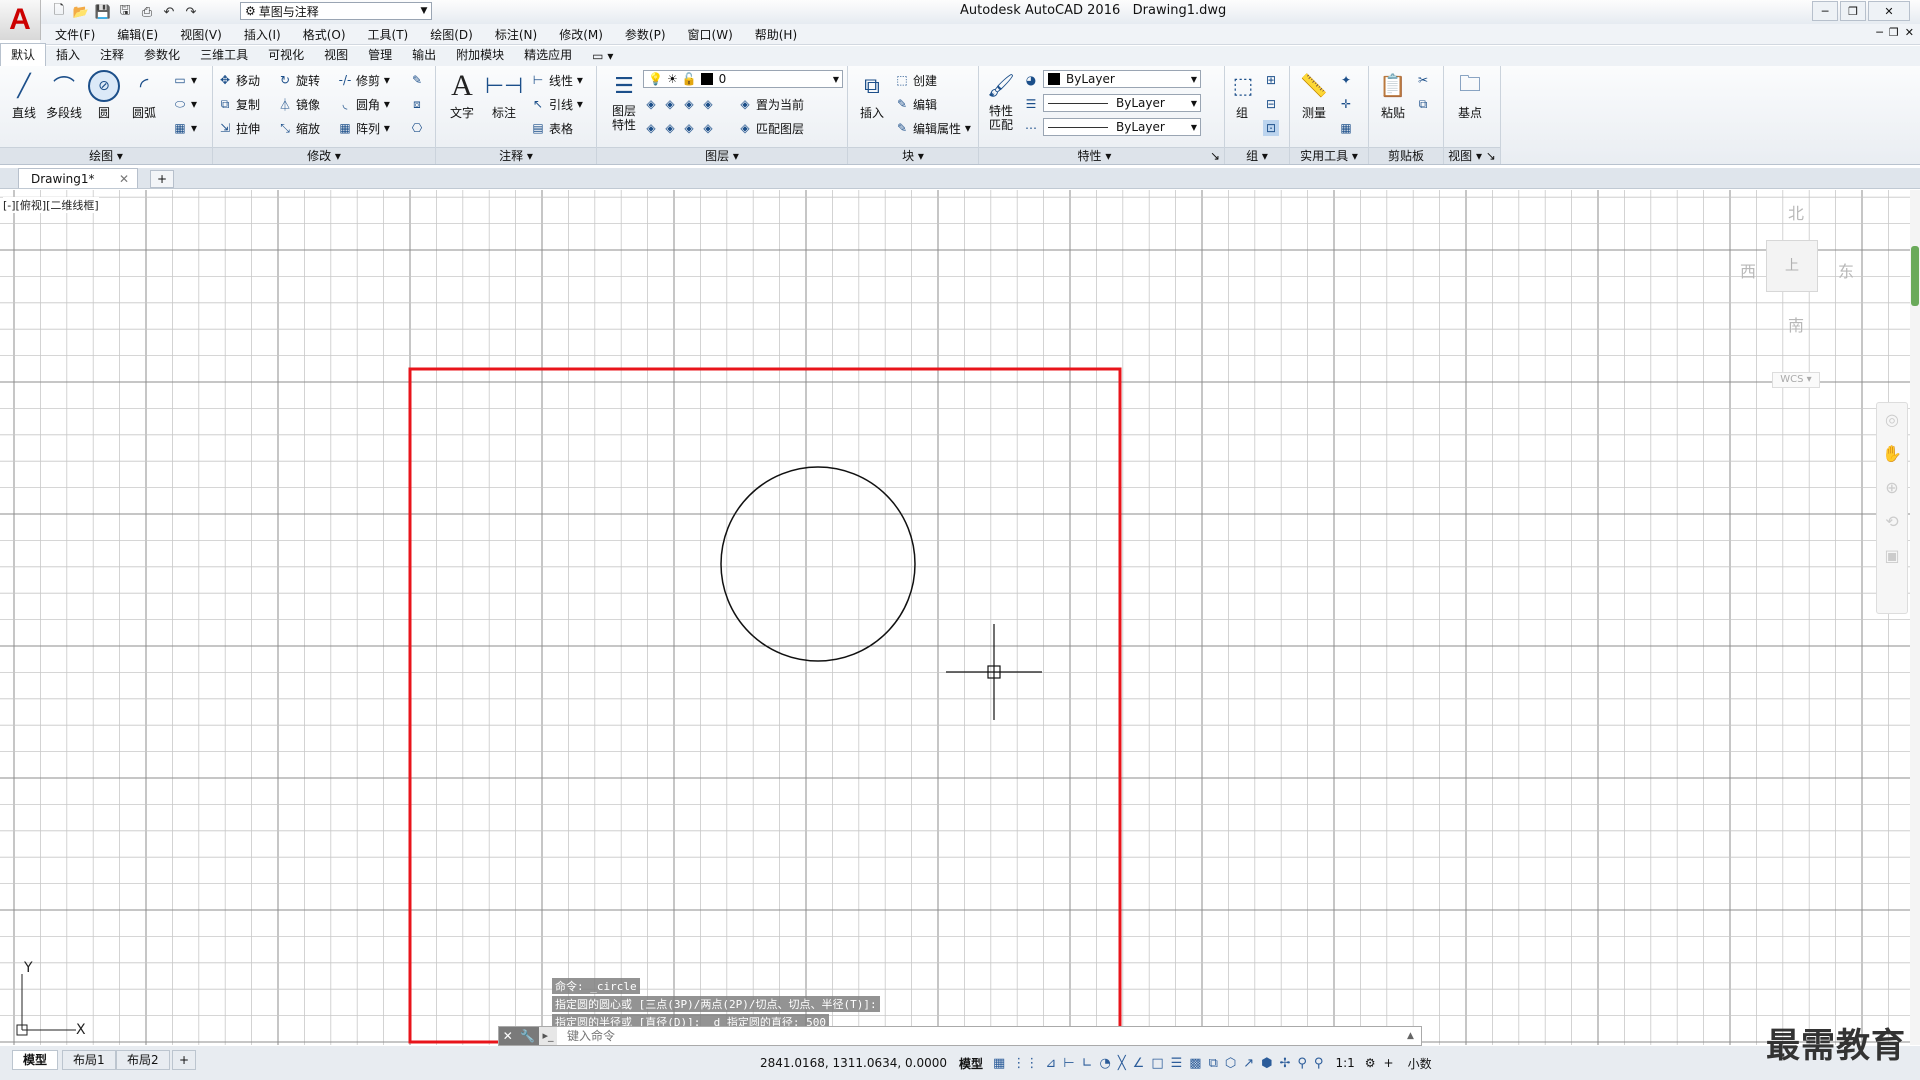 This screenshot has height=1080, width=1920. I want to click on viewcube: 北 西 东 南 上 WCS ▾, so click(1810, 294).